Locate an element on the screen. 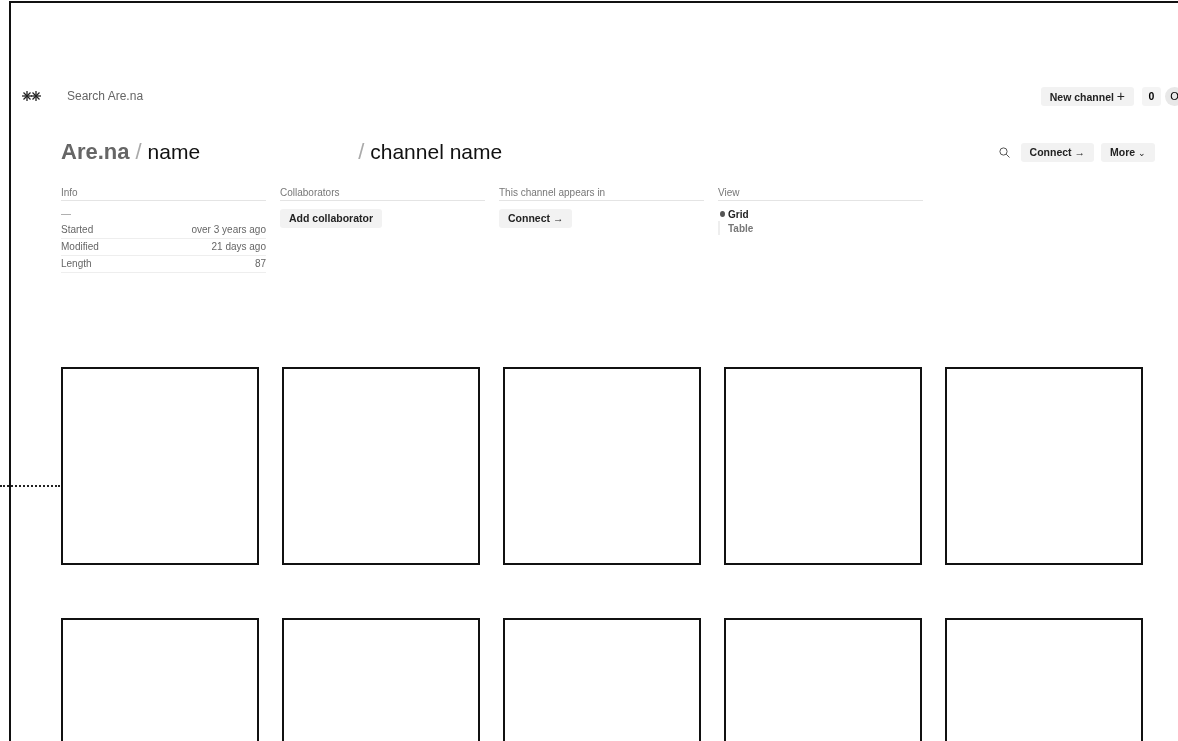  info-label: Started is located at coordinates (77, 230).